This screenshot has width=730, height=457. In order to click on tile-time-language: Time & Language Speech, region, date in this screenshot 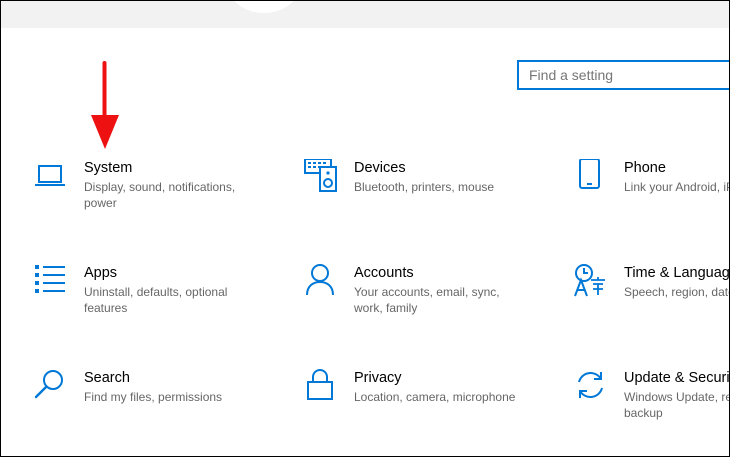, I will do `click(652, 304)`.